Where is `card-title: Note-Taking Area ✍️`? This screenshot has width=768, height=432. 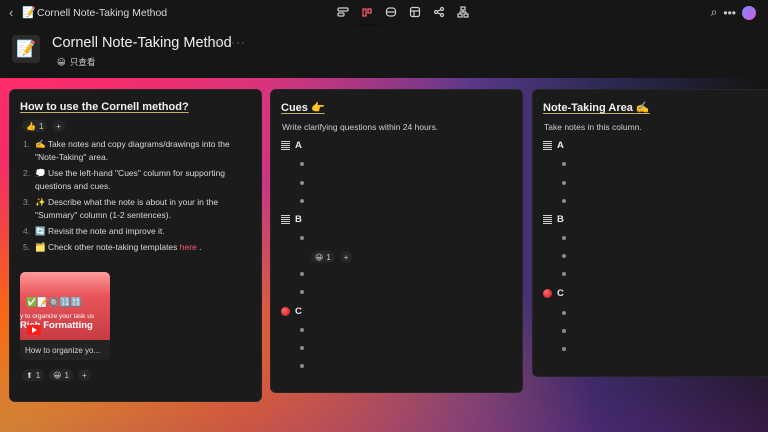 card-title: Note-Taking Area ✍️ is located at coordinates (596, 107).